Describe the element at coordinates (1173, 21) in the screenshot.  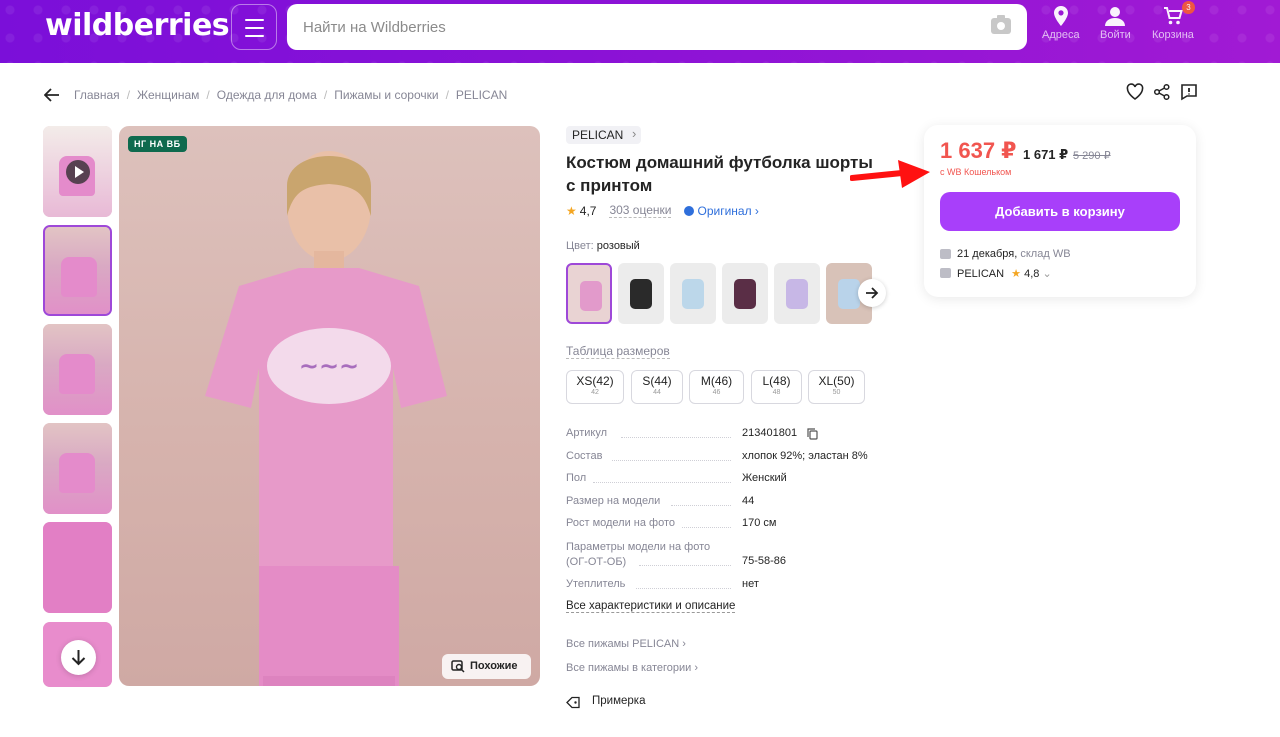
I see `cart-button: 3 Корзина` at that location.